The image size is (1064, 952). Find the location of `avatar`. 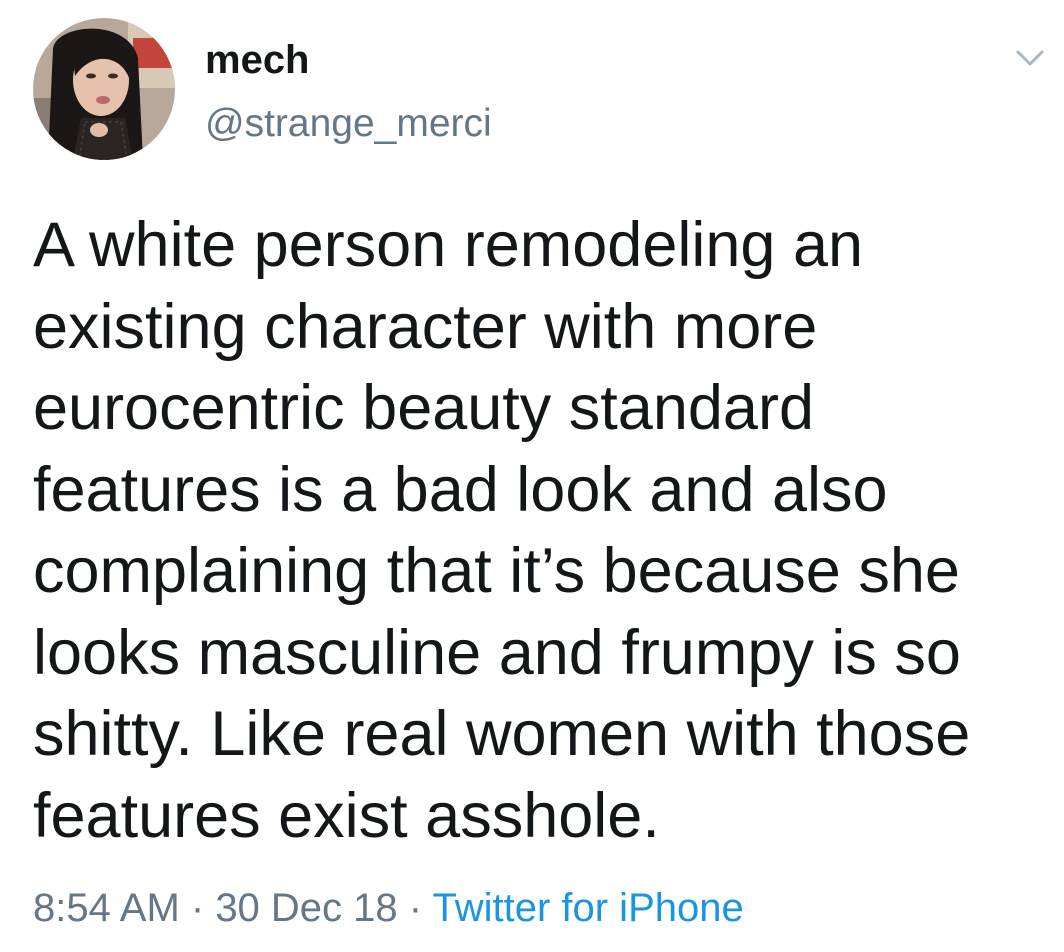

avatar is located at coordinates (104, 89).